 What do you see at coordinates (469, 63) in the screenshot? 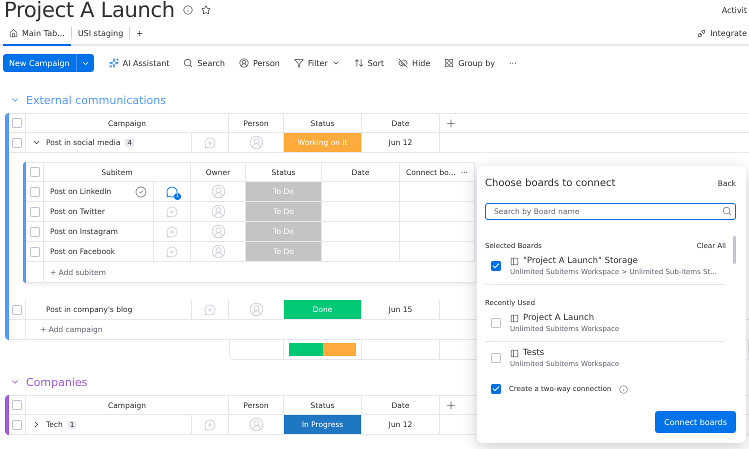
I see `toolbar-button: Group by` at bounding box center [469, 63].